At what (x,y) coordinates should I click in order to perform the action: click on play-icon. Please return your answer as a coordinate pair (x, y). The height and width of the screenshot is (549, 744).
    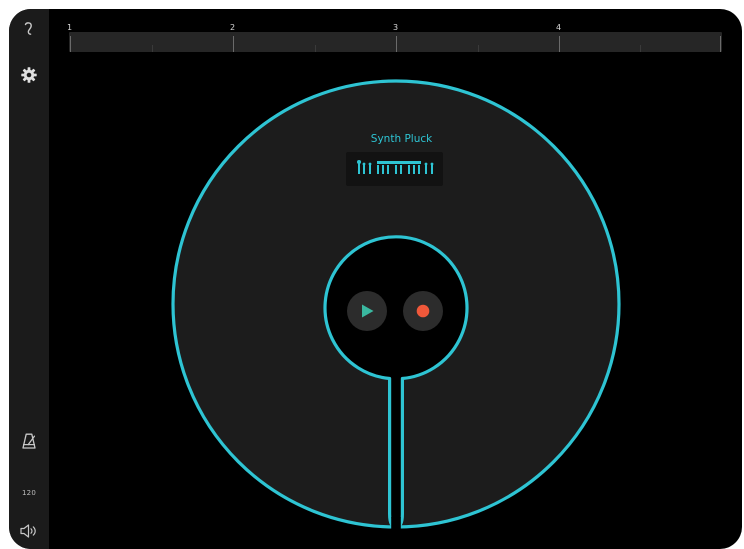
    Looking at the image, I should click on (368, 311).